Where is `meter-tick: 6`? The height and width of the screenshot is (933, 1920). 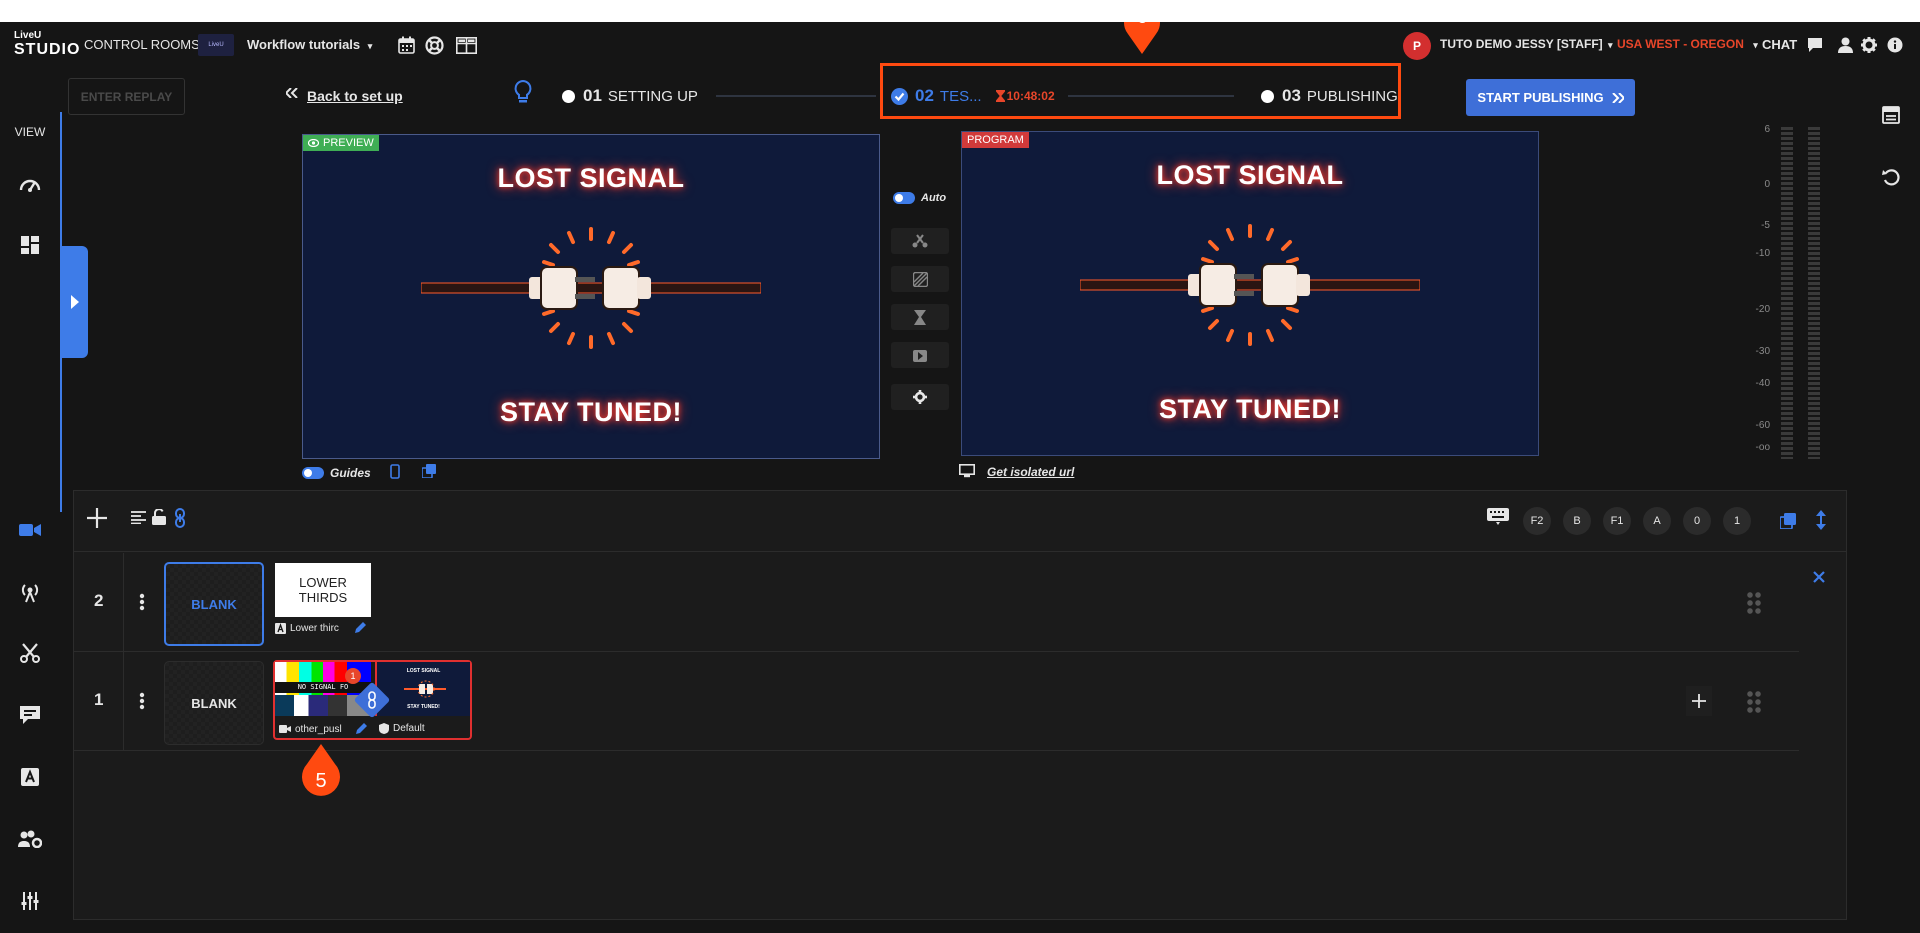
meter-tick: 6 is located at coordinates (1767, 129).